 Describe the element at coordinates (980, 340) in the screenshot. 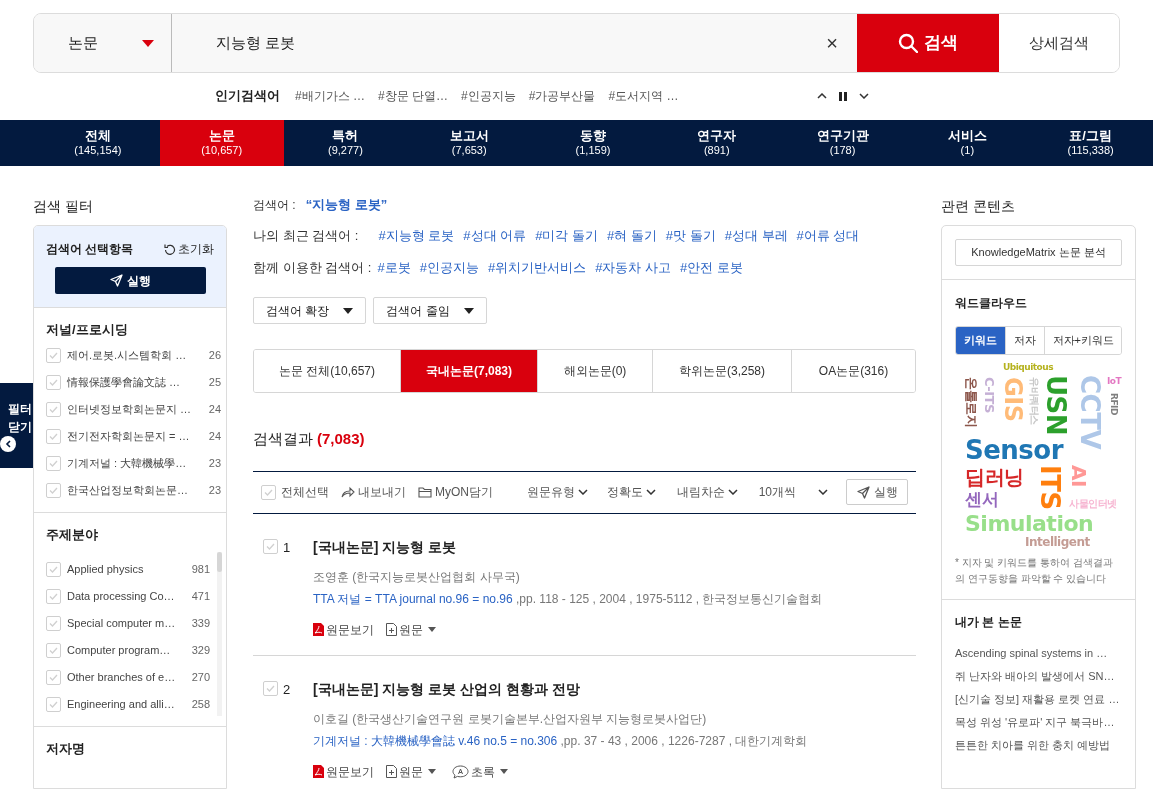

I see `wordcloud-tab: 키워드` at that location.